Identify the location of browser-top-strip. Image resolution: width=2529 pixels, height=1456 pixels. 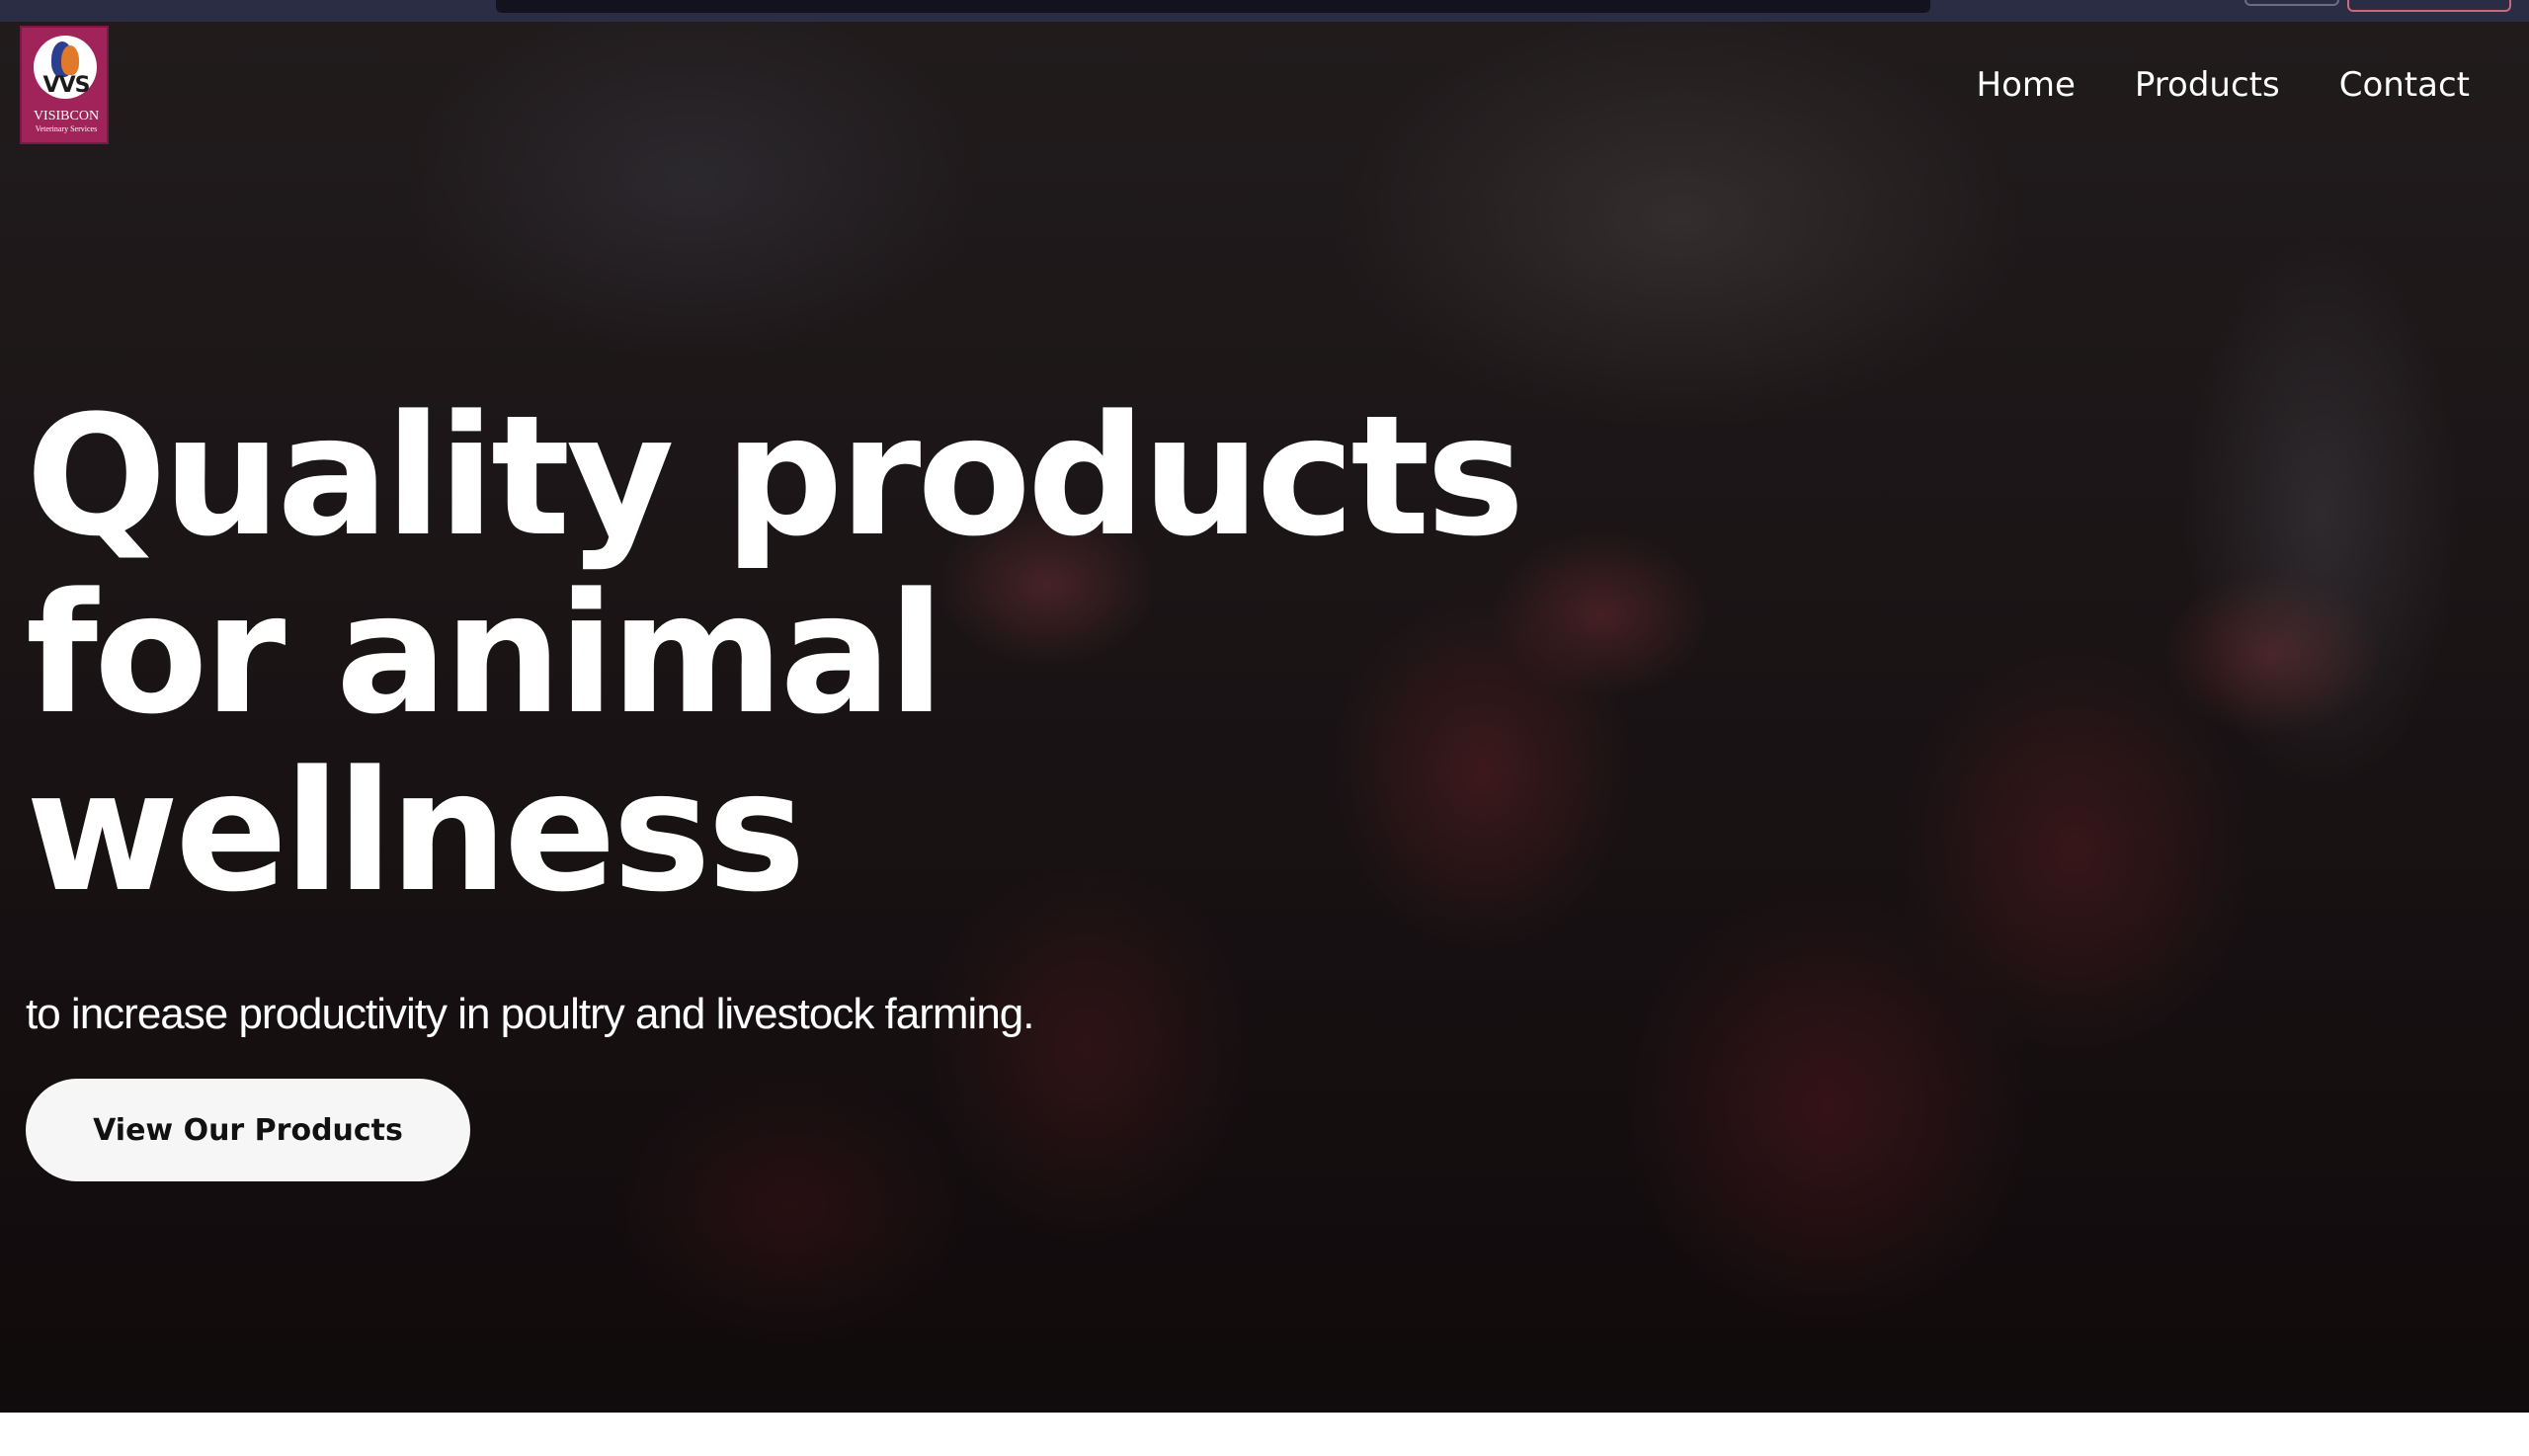
(1264, 11).